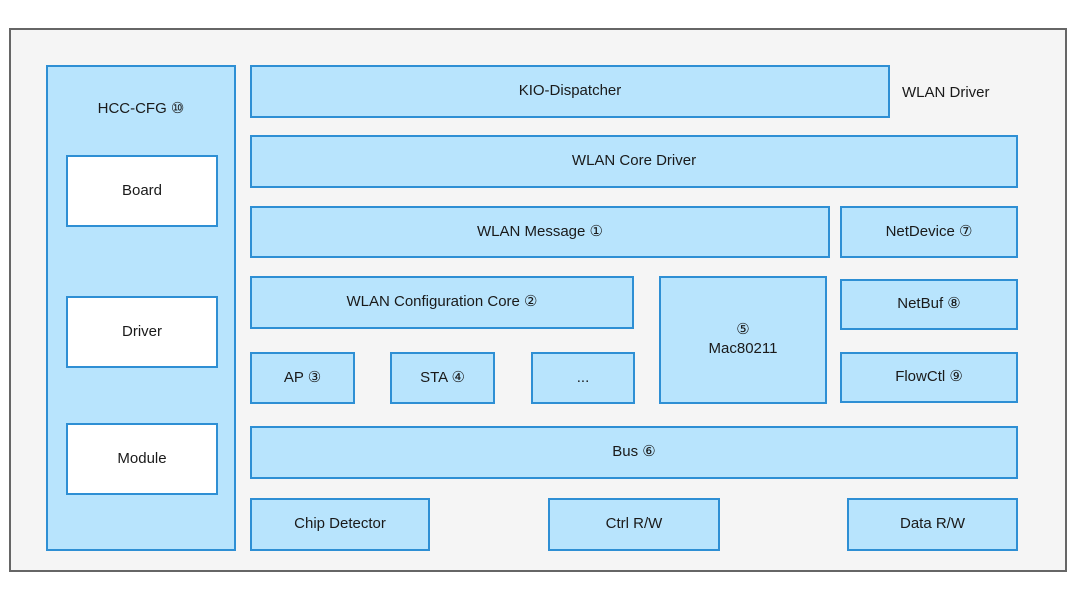 Image resolution: width=1088 pixels, height=612 pixels. What do you see at coordinates (743, 340) in the screenshot?
I see `mac80211-box: ⑤ Mac80211` at bounding box center [743, 340].